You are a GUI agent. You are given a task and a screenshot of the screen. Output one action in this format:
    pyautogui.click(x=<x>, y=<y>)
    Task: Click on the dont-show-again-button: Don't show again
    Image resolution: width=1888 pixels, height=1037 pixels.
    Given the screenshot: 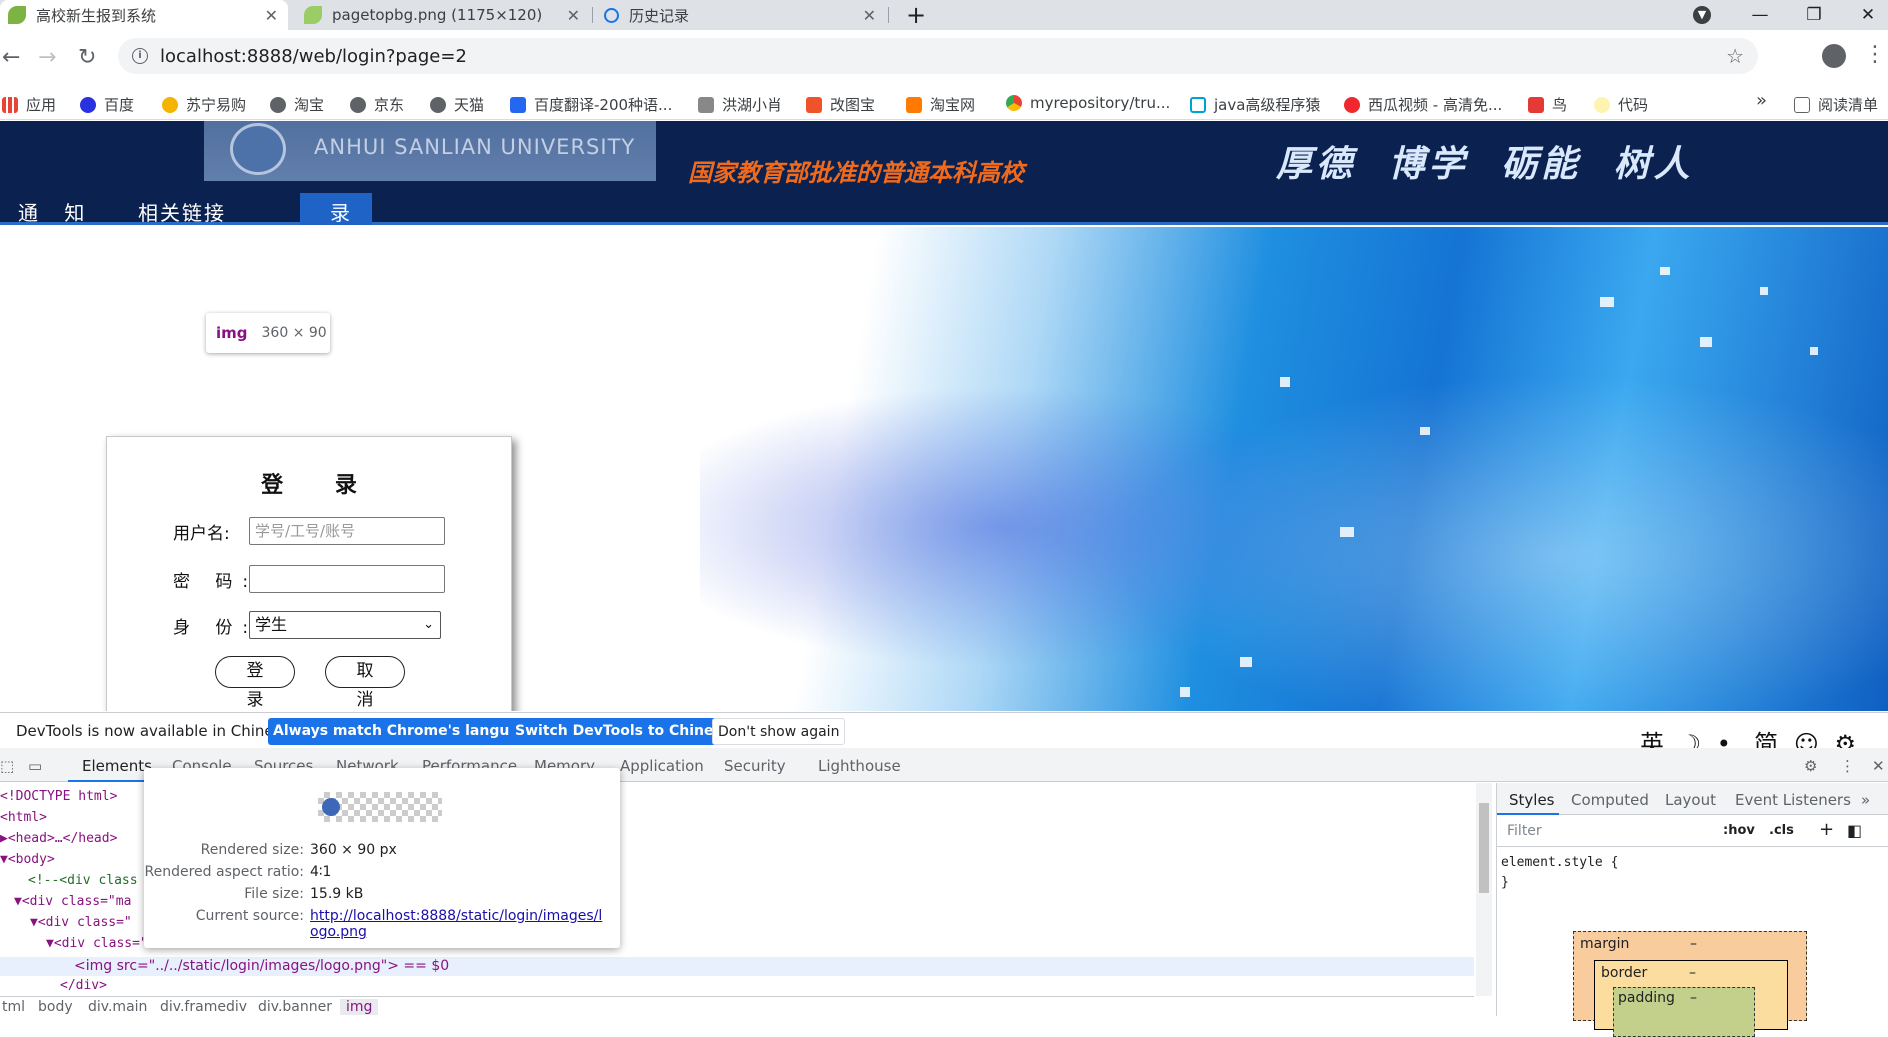 What is the action you would take?
    pyautogui.click(x=779, y=731)
    